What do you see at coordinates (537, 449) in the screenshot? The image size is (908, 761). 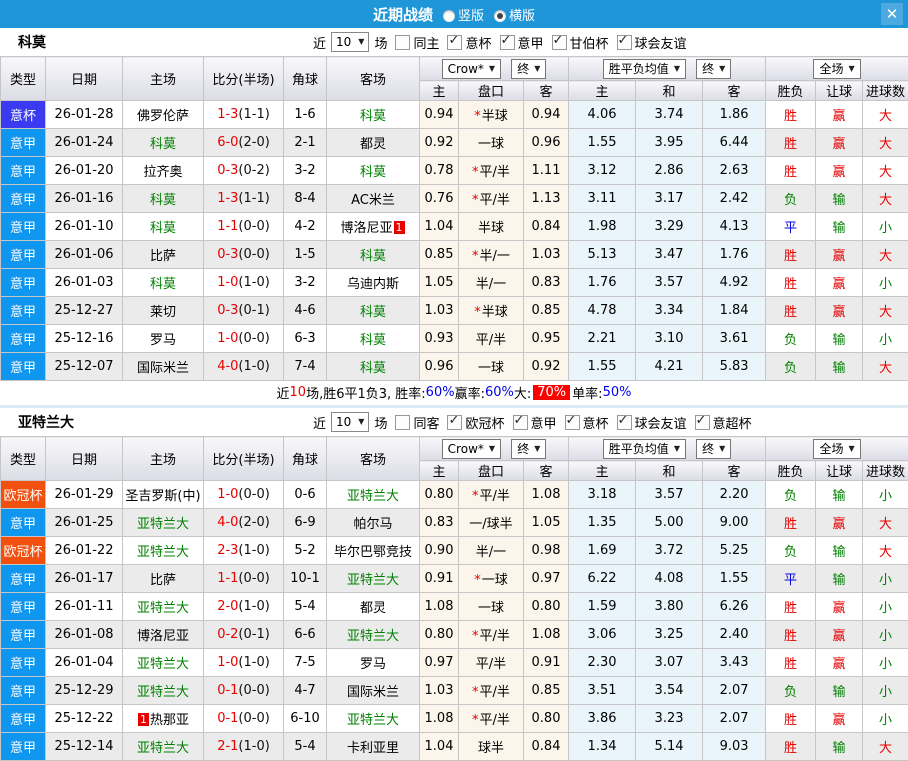 I see `dropdown-arrow-icon: ▼` at bounding box center [537, 449].